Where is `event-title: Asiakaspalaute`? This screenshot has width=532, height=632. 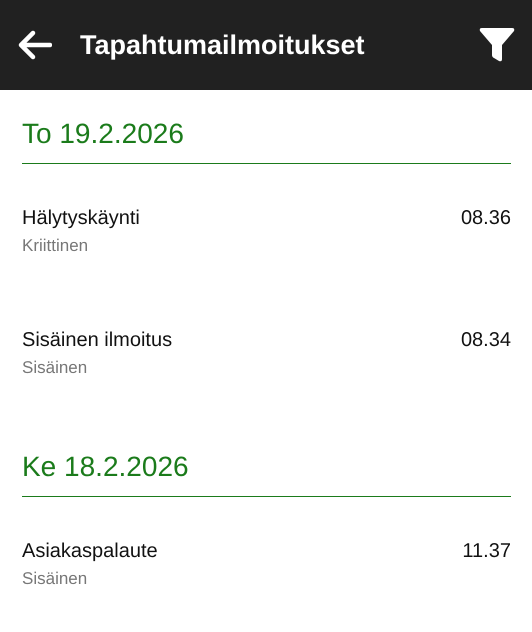
event-title: Asiakaspalaute is located at coordinates (90, 551).